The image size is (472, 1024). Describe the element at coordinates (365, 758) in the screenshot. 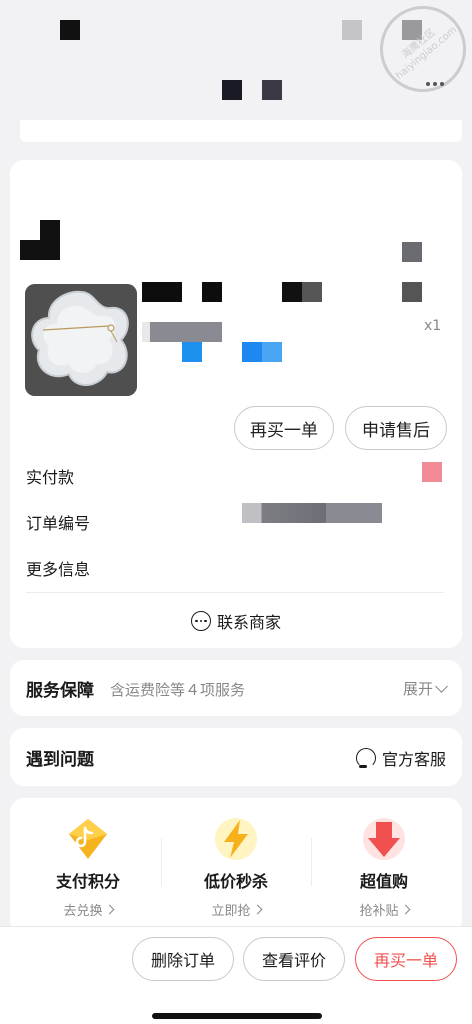

I see `headset-icon` at that location.